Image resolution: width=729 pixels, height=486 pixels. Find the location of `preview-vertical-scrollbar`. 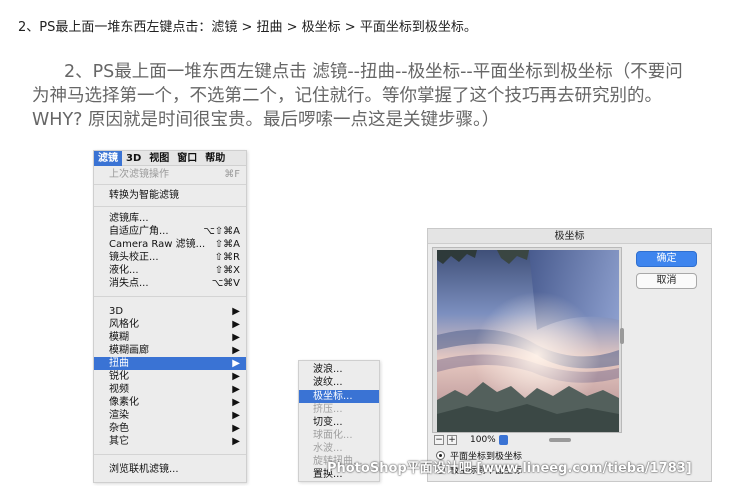

preview-vertical-scrollbar is located at coordinates (622, 336).